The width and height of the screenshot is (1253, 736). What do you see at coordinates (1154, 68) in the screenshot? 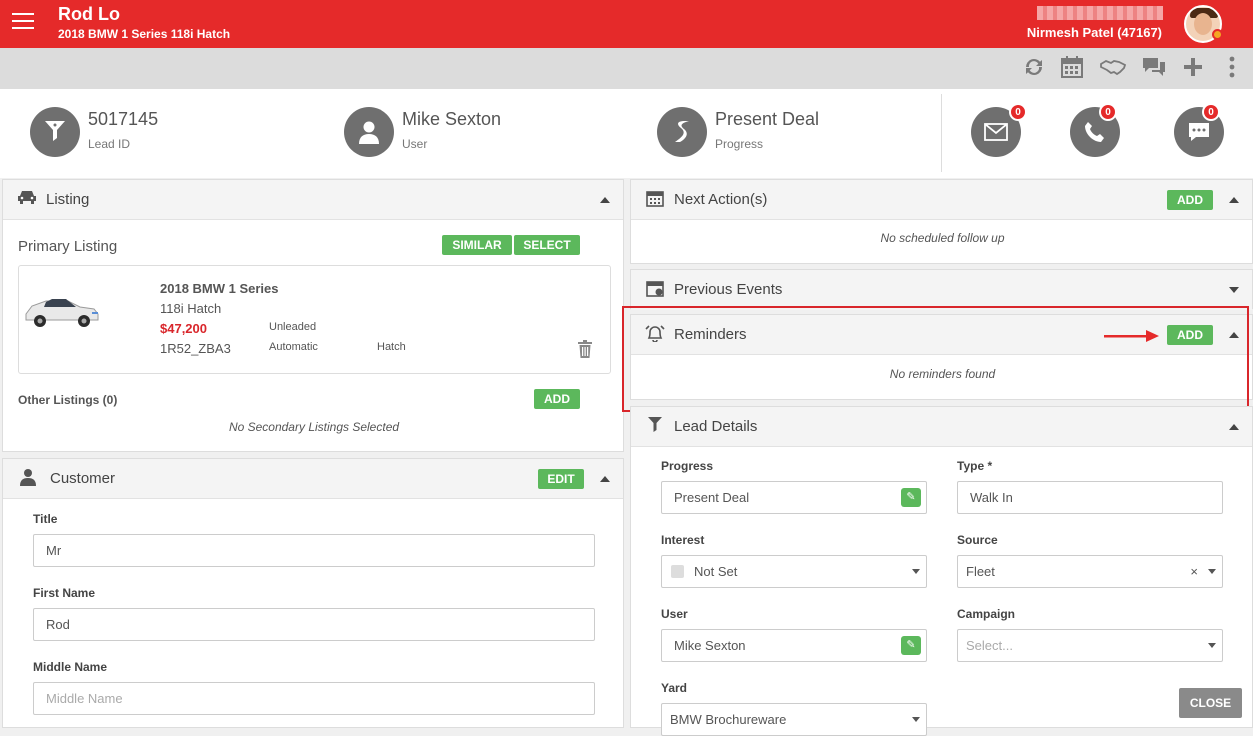
I see `chat-icon` at bounding box center [1154, 68].